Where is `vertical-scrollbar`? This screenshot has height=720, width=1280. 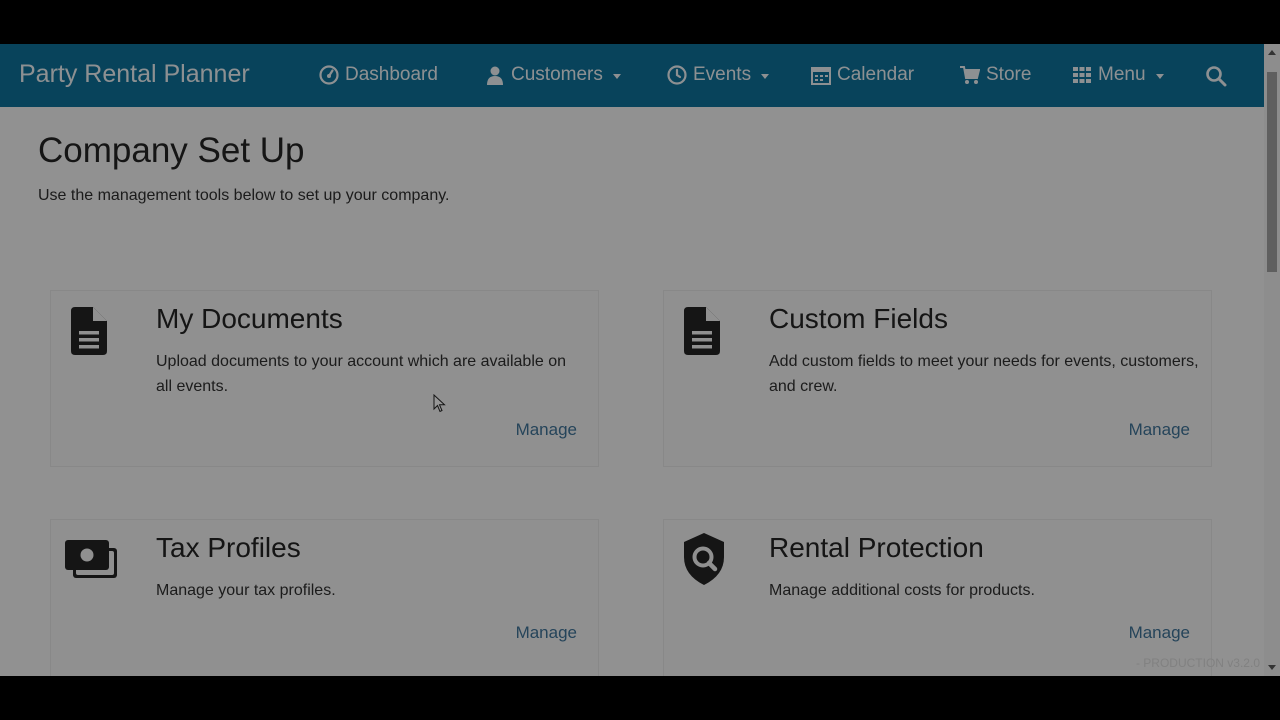
vertical-scrollbar is located at coordinates (1272, 360).